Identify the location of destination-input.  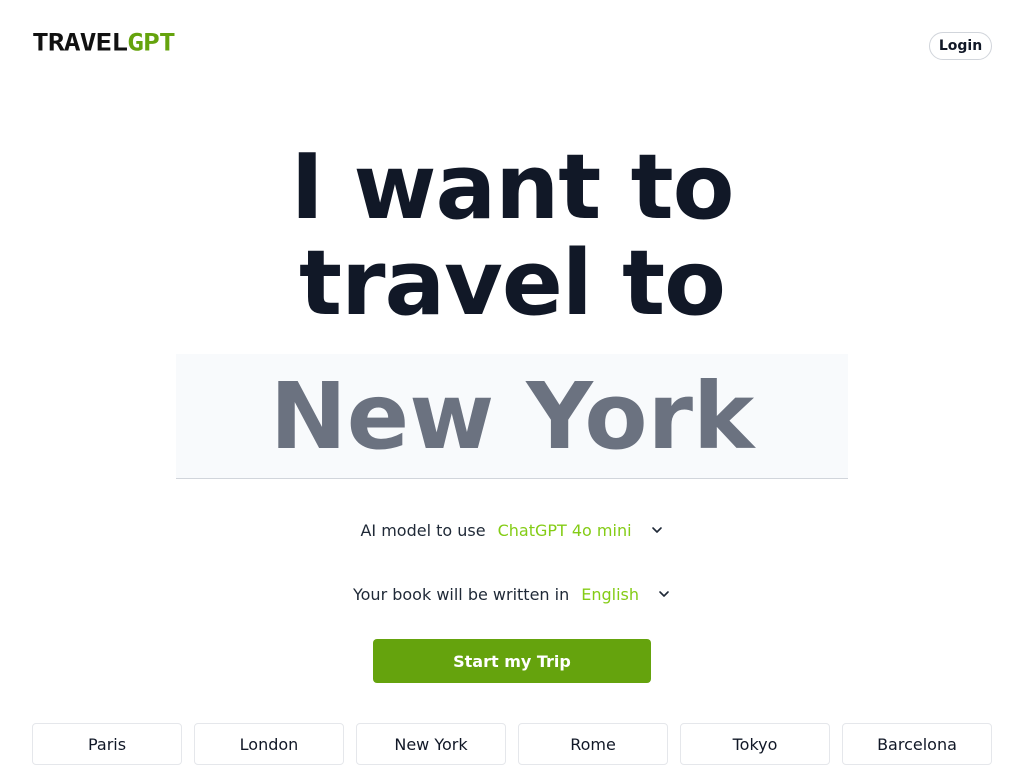
(512, 416).